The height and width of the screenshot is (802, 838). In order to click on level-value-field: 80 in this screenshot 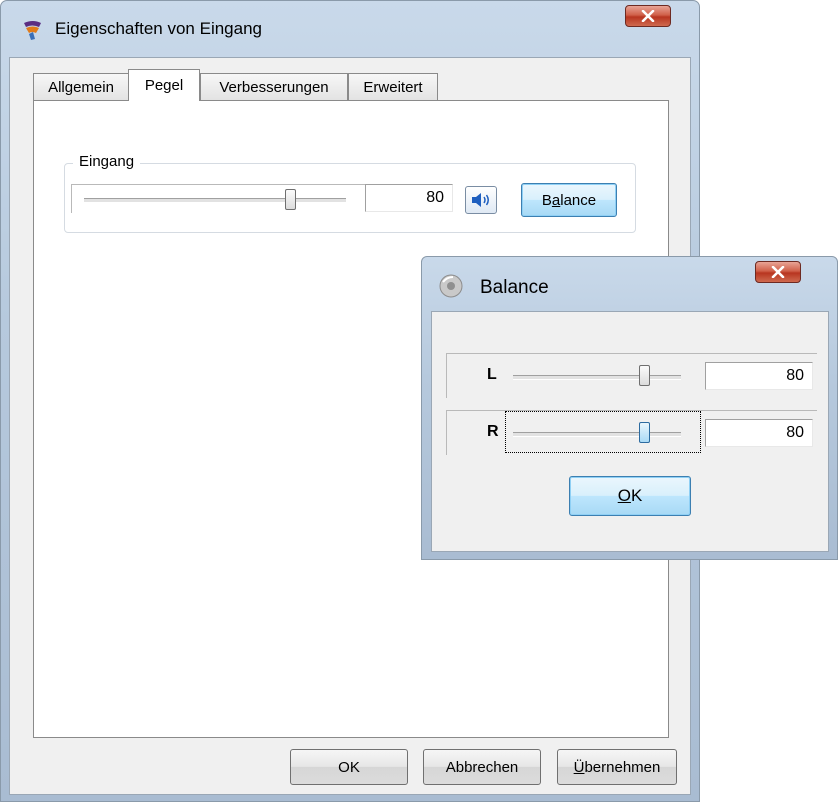, I will do `click(409, 198)`.